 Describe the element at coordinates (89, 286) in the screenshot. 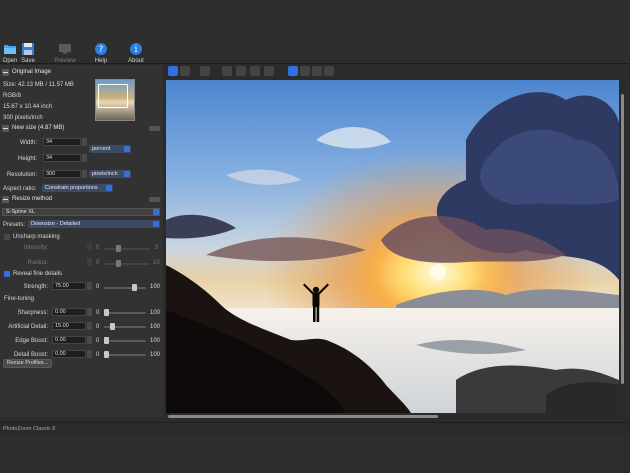

I see `strength-stepper` at that location.